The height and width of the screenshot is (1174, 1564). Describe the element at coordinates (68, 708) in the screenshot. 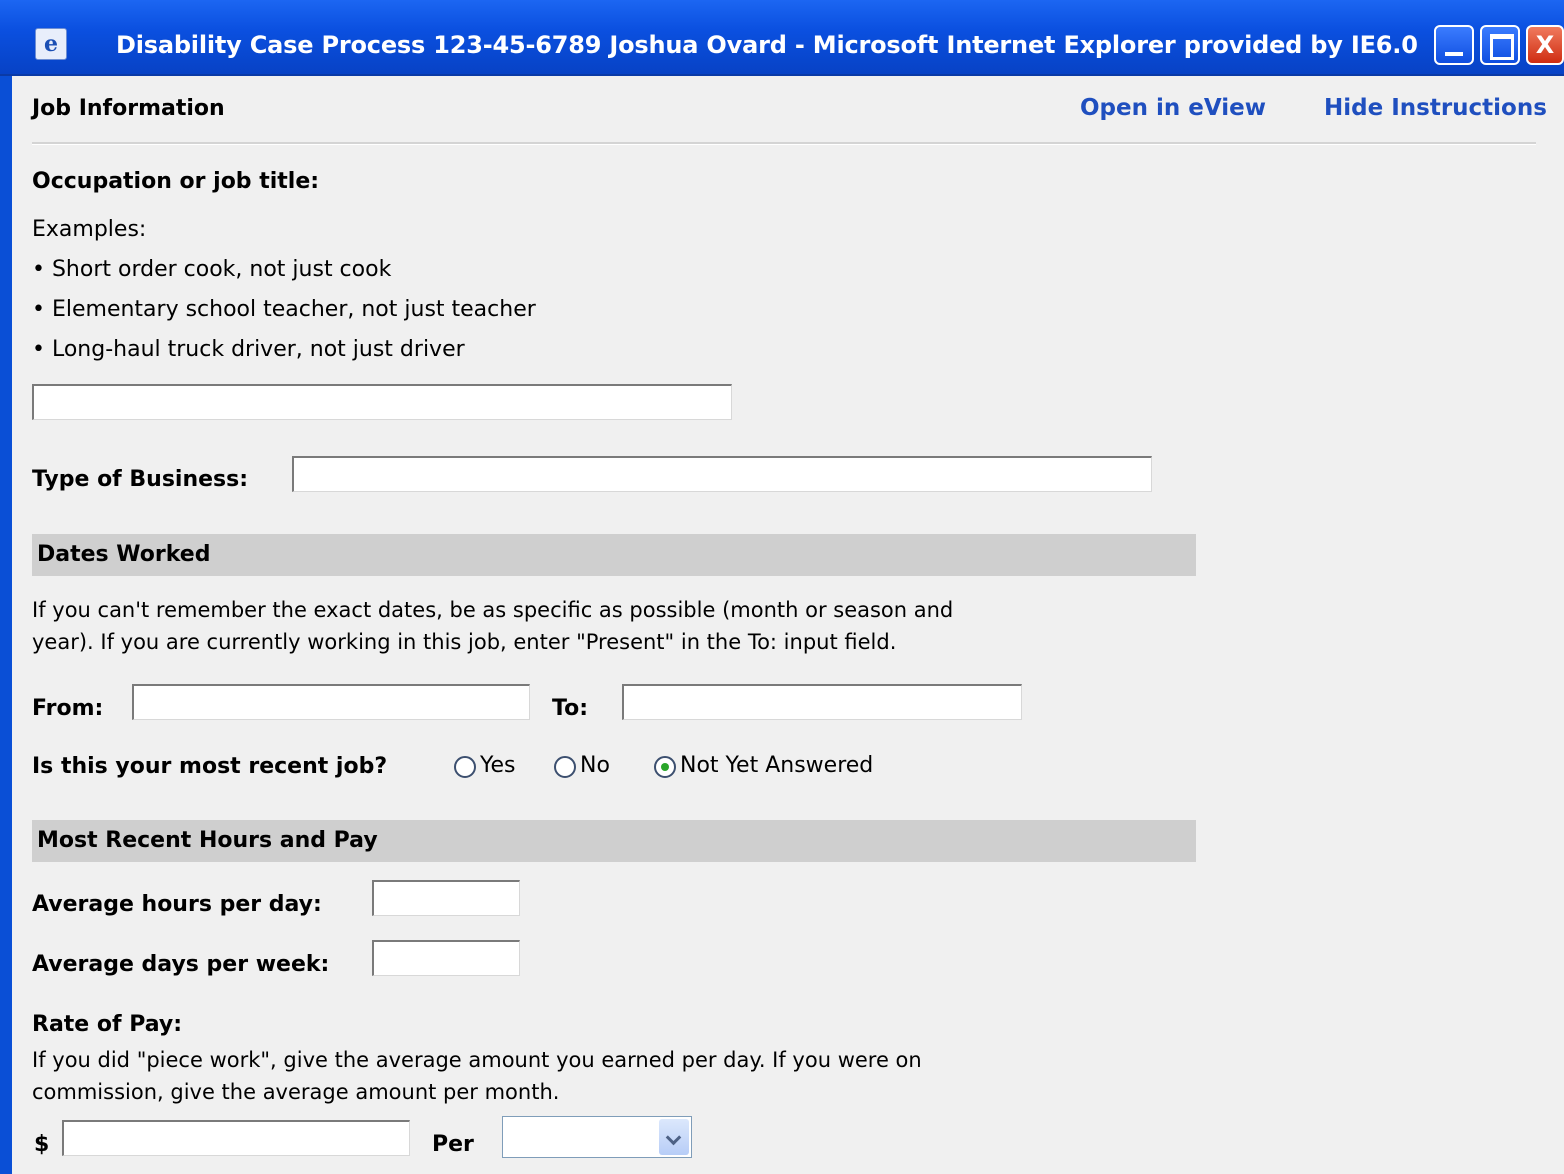

I see `from-label: From:` at that location.